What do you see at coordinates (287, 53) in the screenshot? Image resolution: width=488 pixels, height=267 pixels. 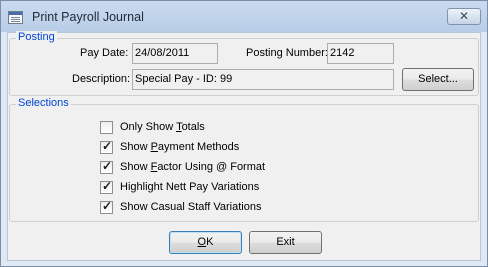 I see `posting-number-label: Posting Number:` at bounding box center [287, 53].